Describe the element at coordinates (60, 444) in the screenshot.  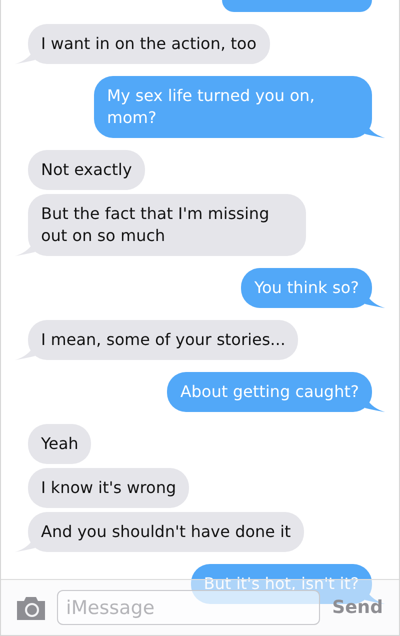
I see `message-bubble: Yeah` at that location.